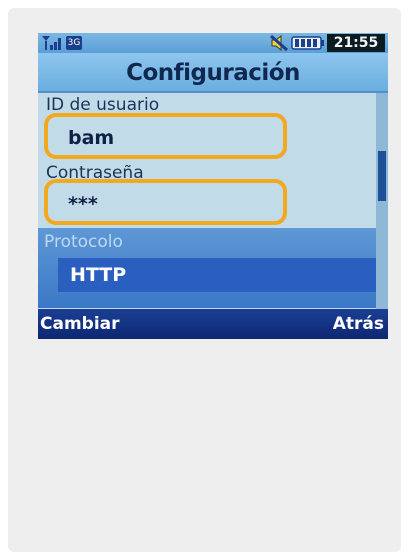 The width and height of the screenshot is (409, 560). What do you see at coordinates (382, 176) in the screenshot?
I see `scrollbar-thumb` at bounding box center [382, 176].